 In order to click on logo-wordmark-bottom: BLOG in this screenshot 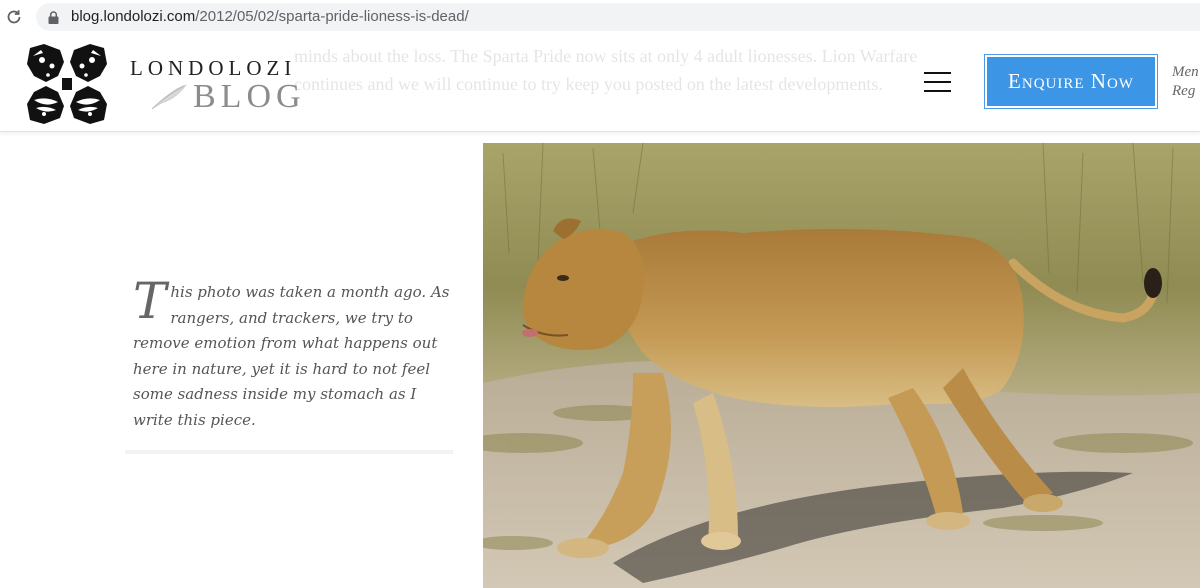, I will do `click(249, 97)`.